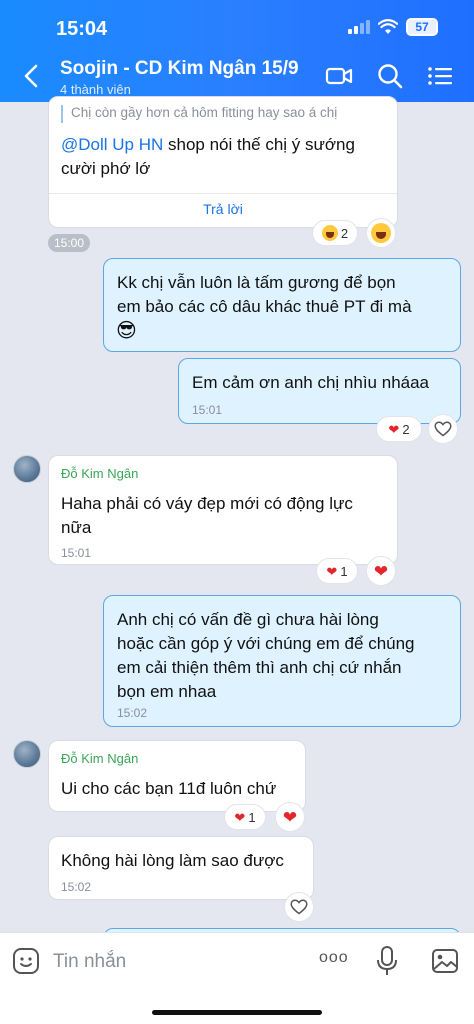 The image size is (474, 1024). What do you see at coordinates (440, 76) in the screenshot?
I see `menu-icon` at bounding box center [440, 76].